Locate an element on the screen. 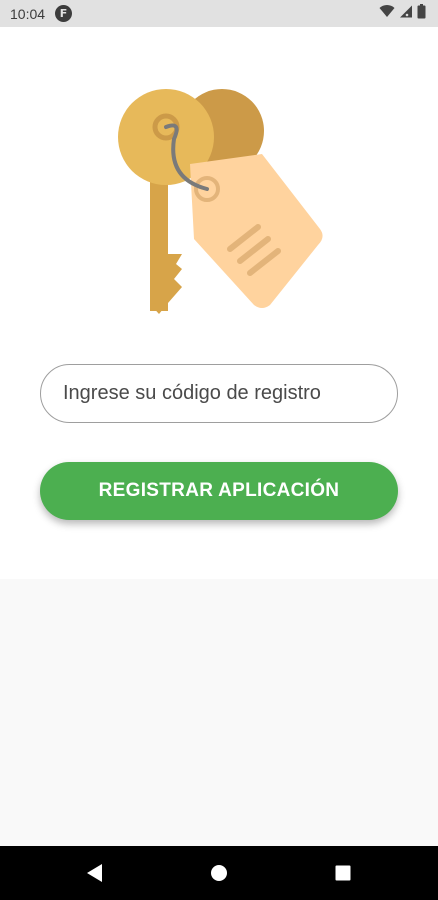  keys-with-tag-icon is located at coordinates (220, 201).